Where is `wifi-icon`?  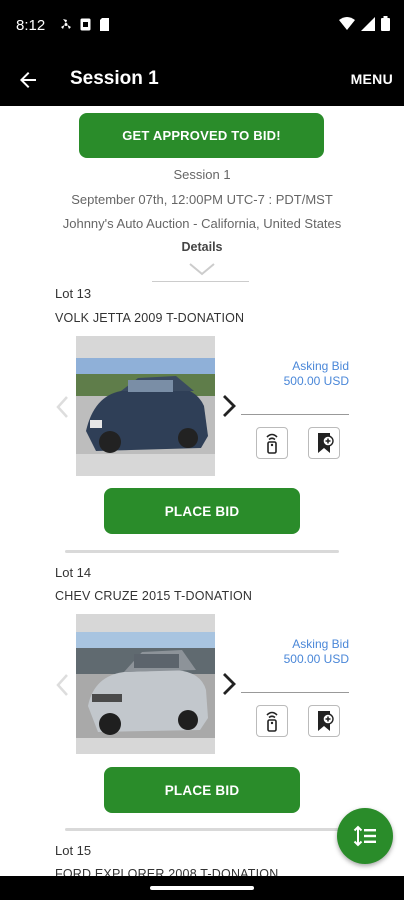
wifi-icon is located at coordinates (347, 23).